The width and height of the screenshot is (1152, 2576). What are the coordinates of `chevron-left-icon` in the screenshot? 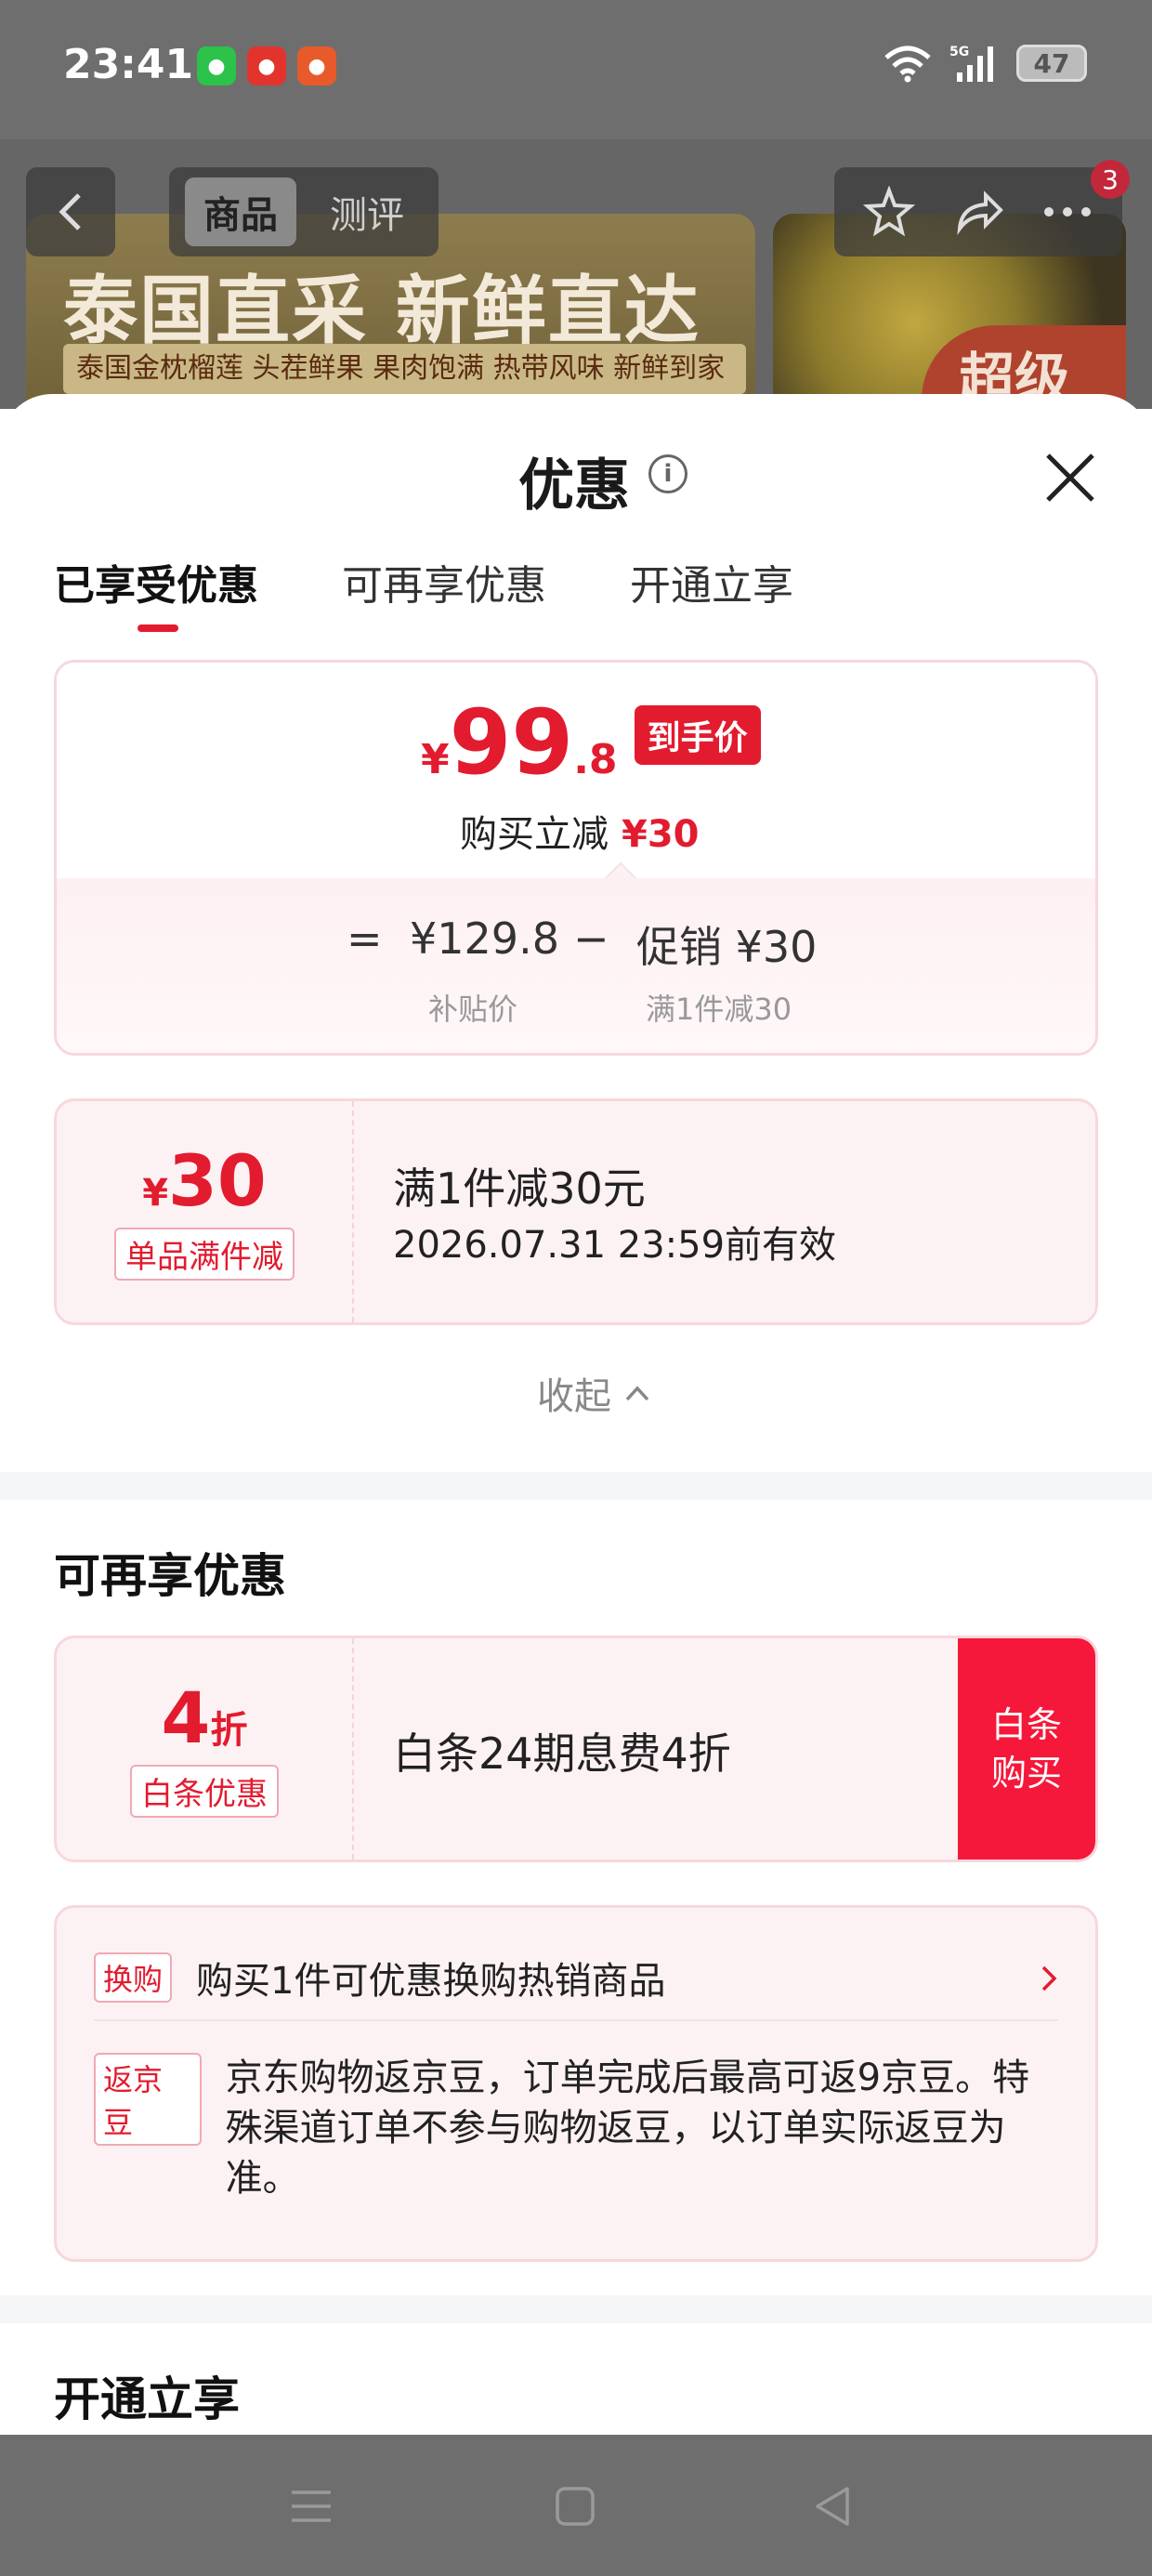 It's located at (70, 211).